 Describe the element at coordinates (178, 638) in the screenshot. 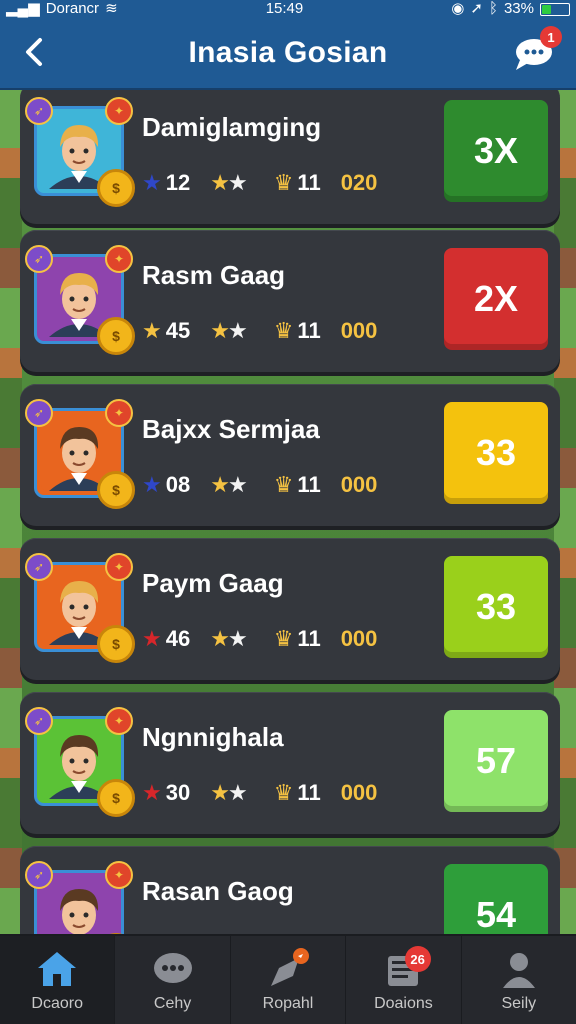

I see `stat-value: 46` at that location.